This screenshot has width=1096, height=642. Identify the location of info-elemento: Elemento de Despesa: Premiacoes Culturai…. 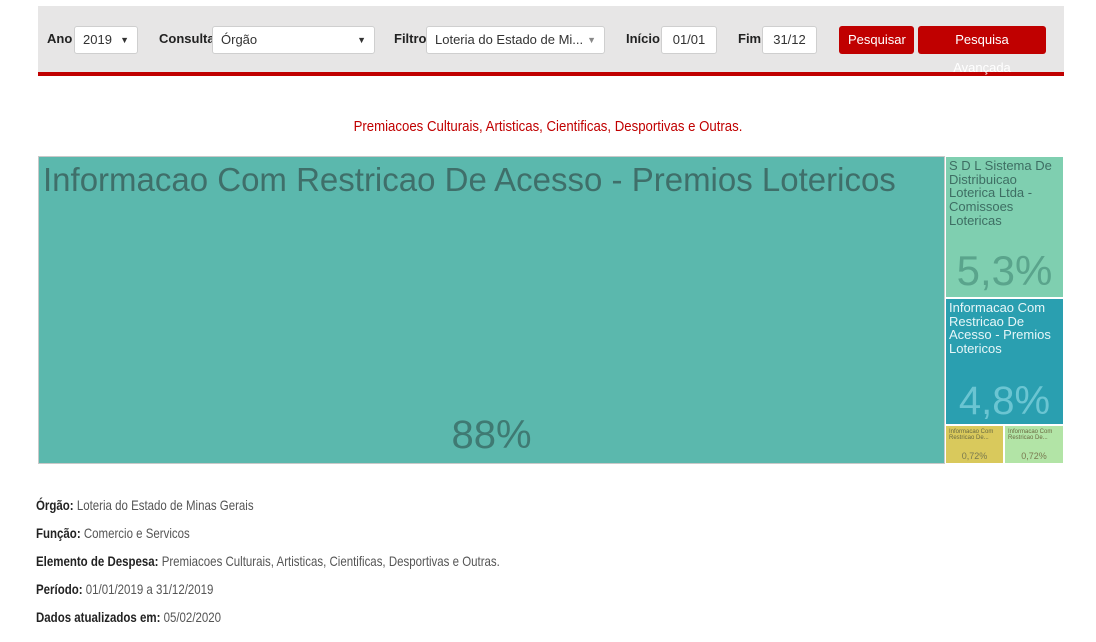
(268, 564).